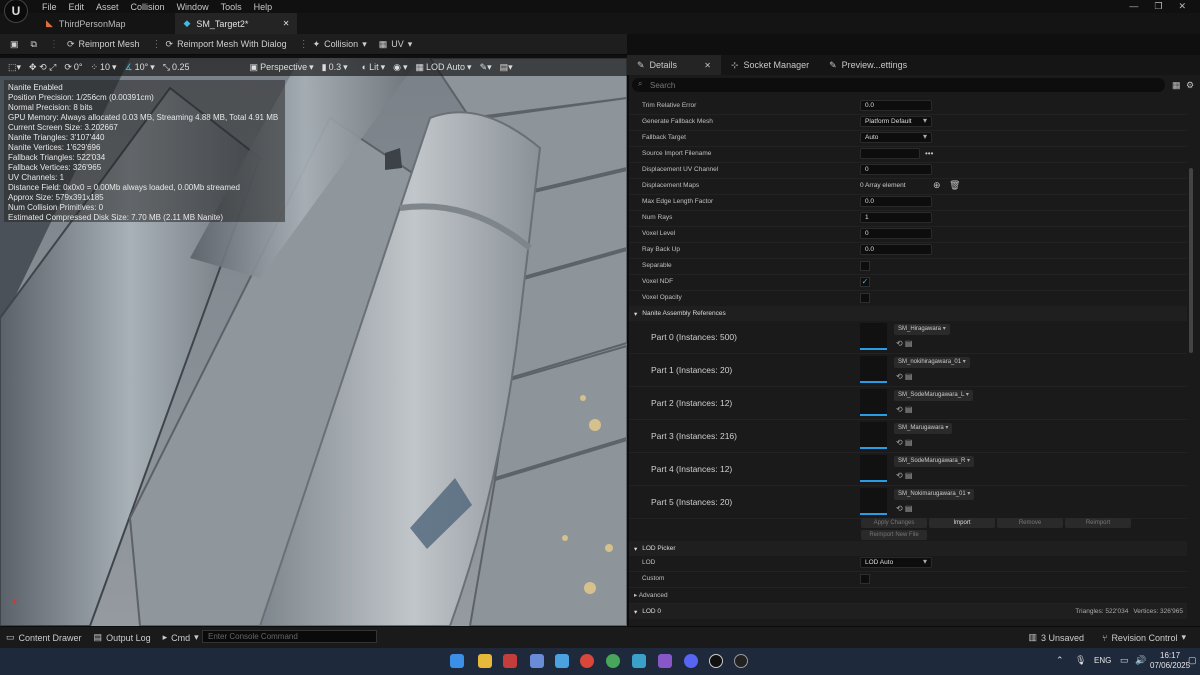  Describe the element at coordinates (226, 44) in the screenshot. I see `reimport-dialog-button: ⟳ Reimport Mesh With Dialog` at that location.